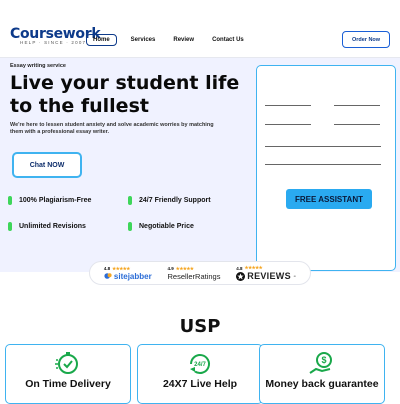 The height and width of the screenshot is (404, 400). I want to click on phone-247-icon: 24/7, so click(200, 364).